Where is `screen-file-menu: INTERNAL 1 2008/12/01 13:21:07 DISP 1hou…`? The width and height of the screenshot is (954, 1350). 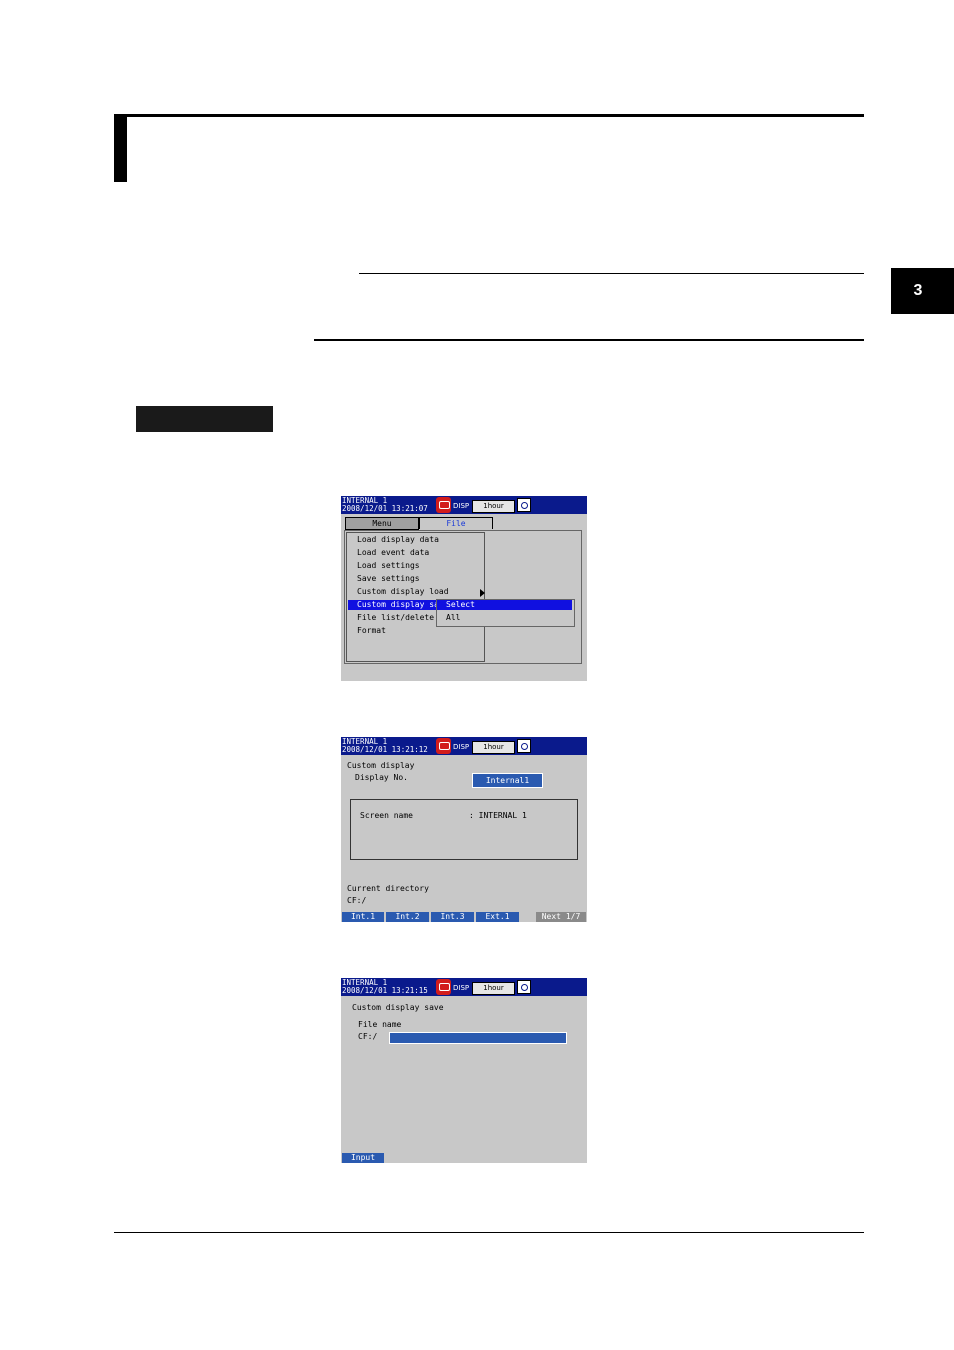 screen-file-menu: INTERNAL 1 2008/12/01 13:21:07 DISP 1hou… is located at coordinates (464, 588).